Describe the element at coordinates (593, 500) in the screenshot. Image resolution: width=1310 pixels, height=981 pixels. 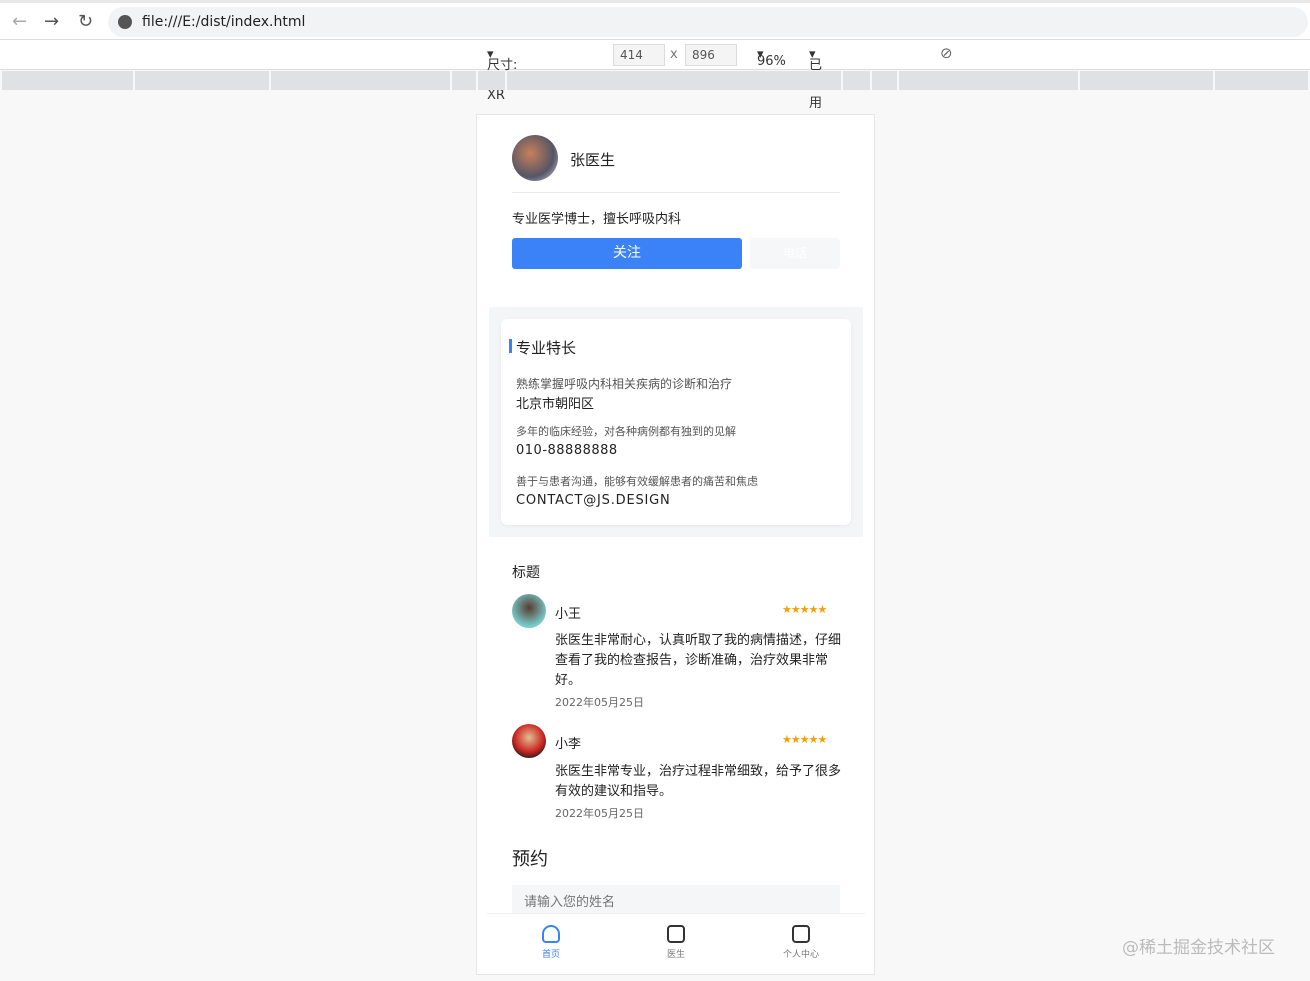
I see `email-value: CONTACT@JS.DESIGN` at that location.